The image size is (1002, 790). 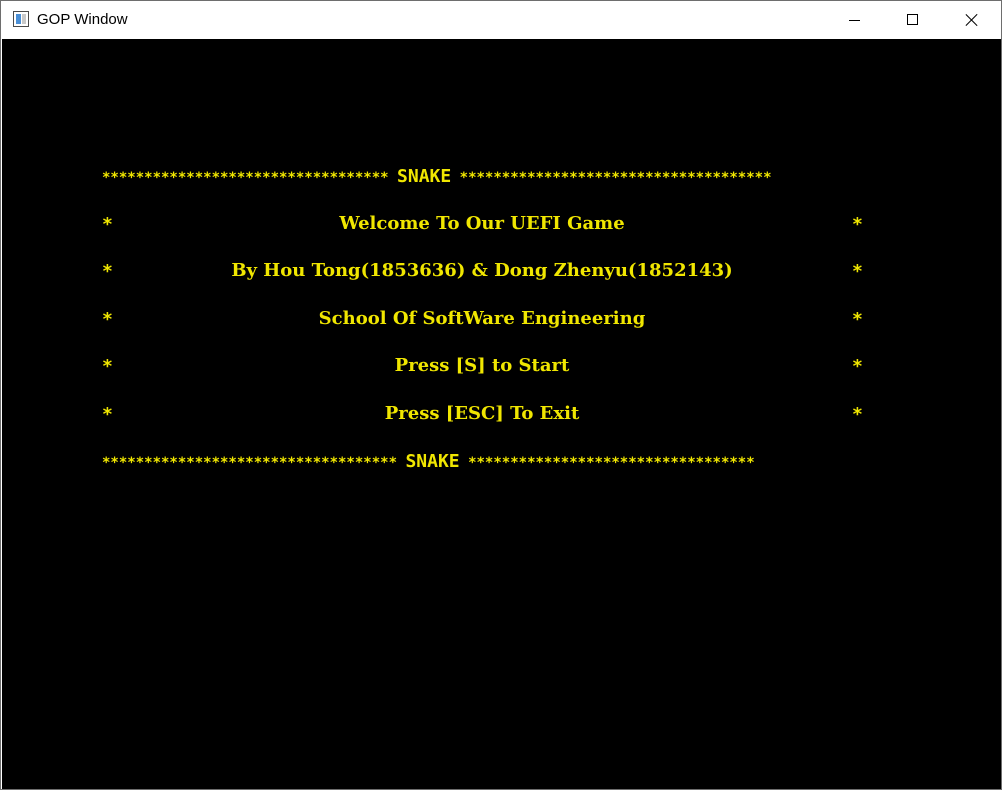 What do you see at coordinates (482, 413) in the screenshot?
I see `exit-prompt: Press [ESC] To Exit` at bounding box center [482, 413].